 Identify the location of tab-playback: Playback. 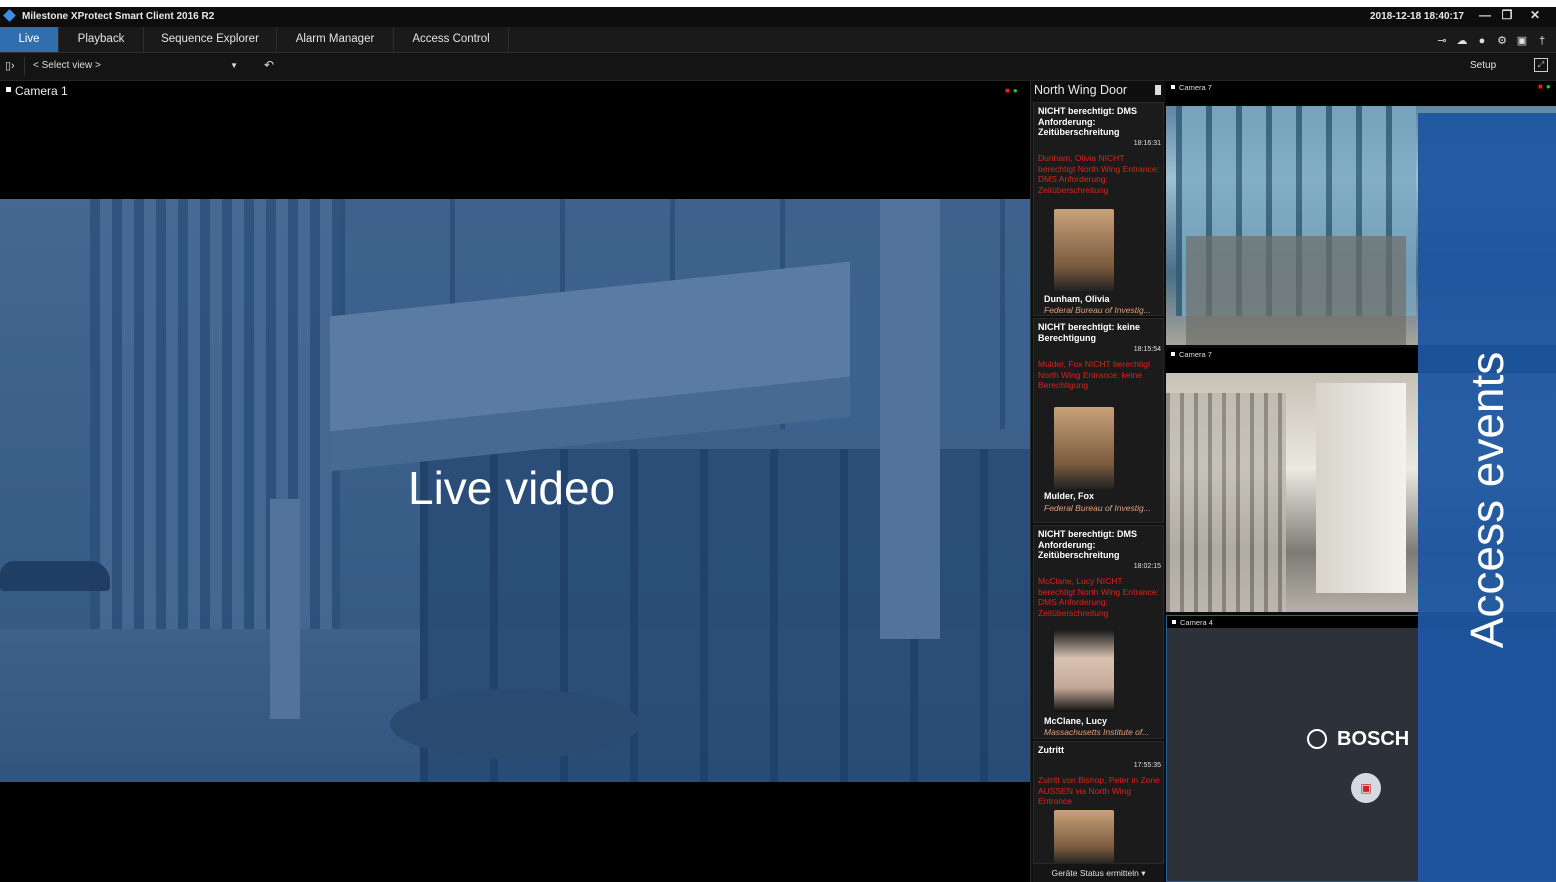
(101, 39).